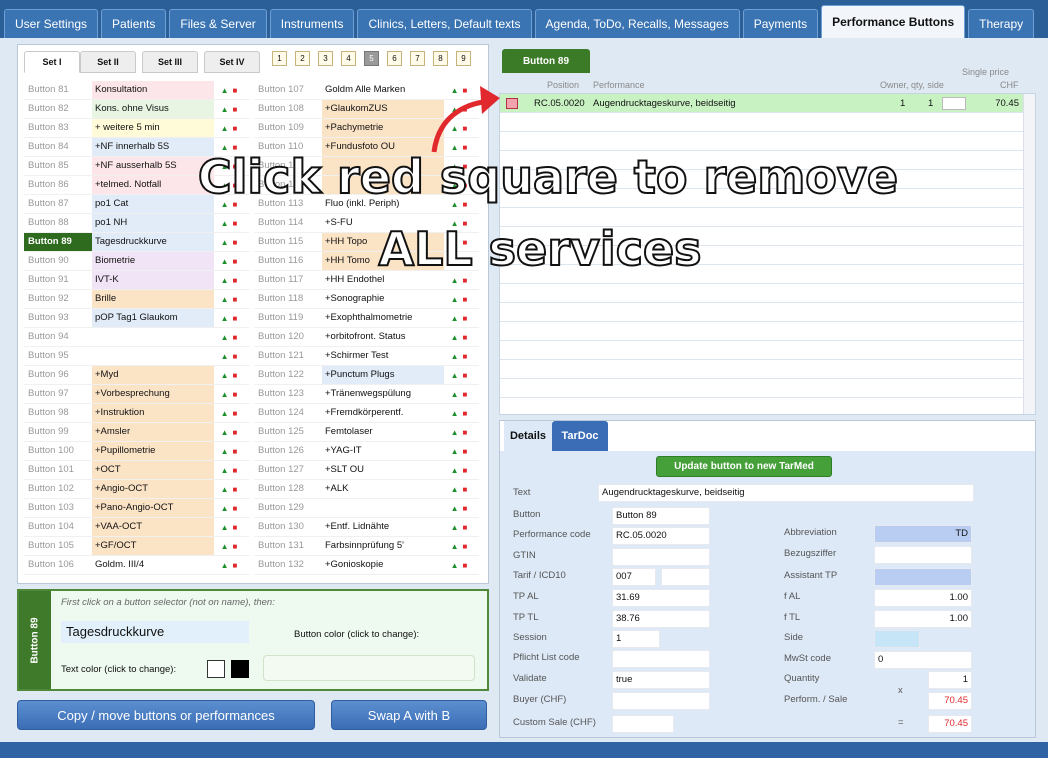 Image resolution: width=1048 pixels, height=758 pixels. I want to click on tp-al-field: 31.69, so click(661, 598).